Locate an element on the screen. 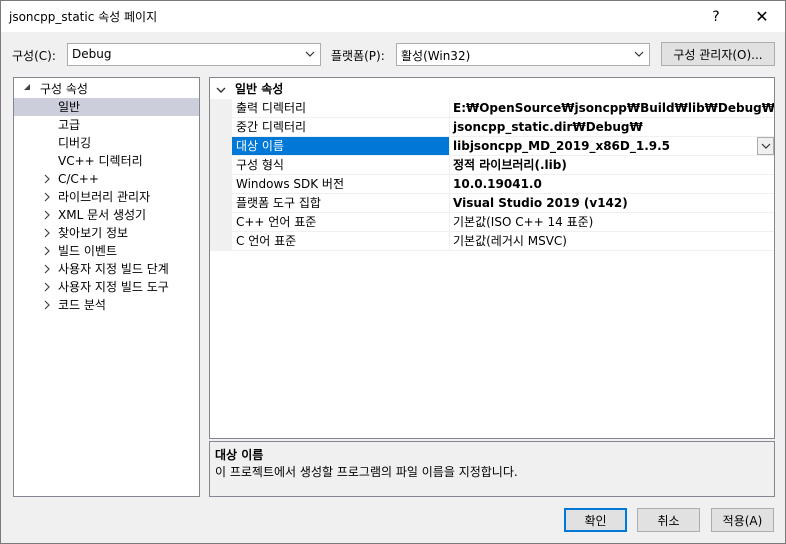 The image size is (786, 544). tree-item: 찾아보기 정보 is located at coordinates (106, 233).